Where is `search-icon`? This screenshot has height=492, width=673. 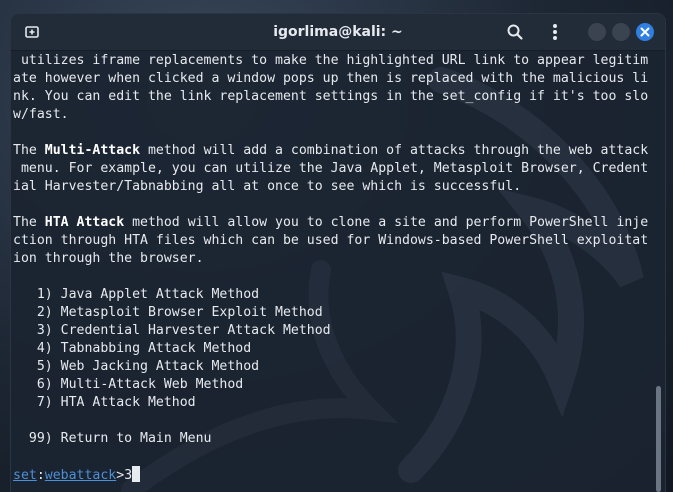
search-icon is located at coordinates (515, 32).